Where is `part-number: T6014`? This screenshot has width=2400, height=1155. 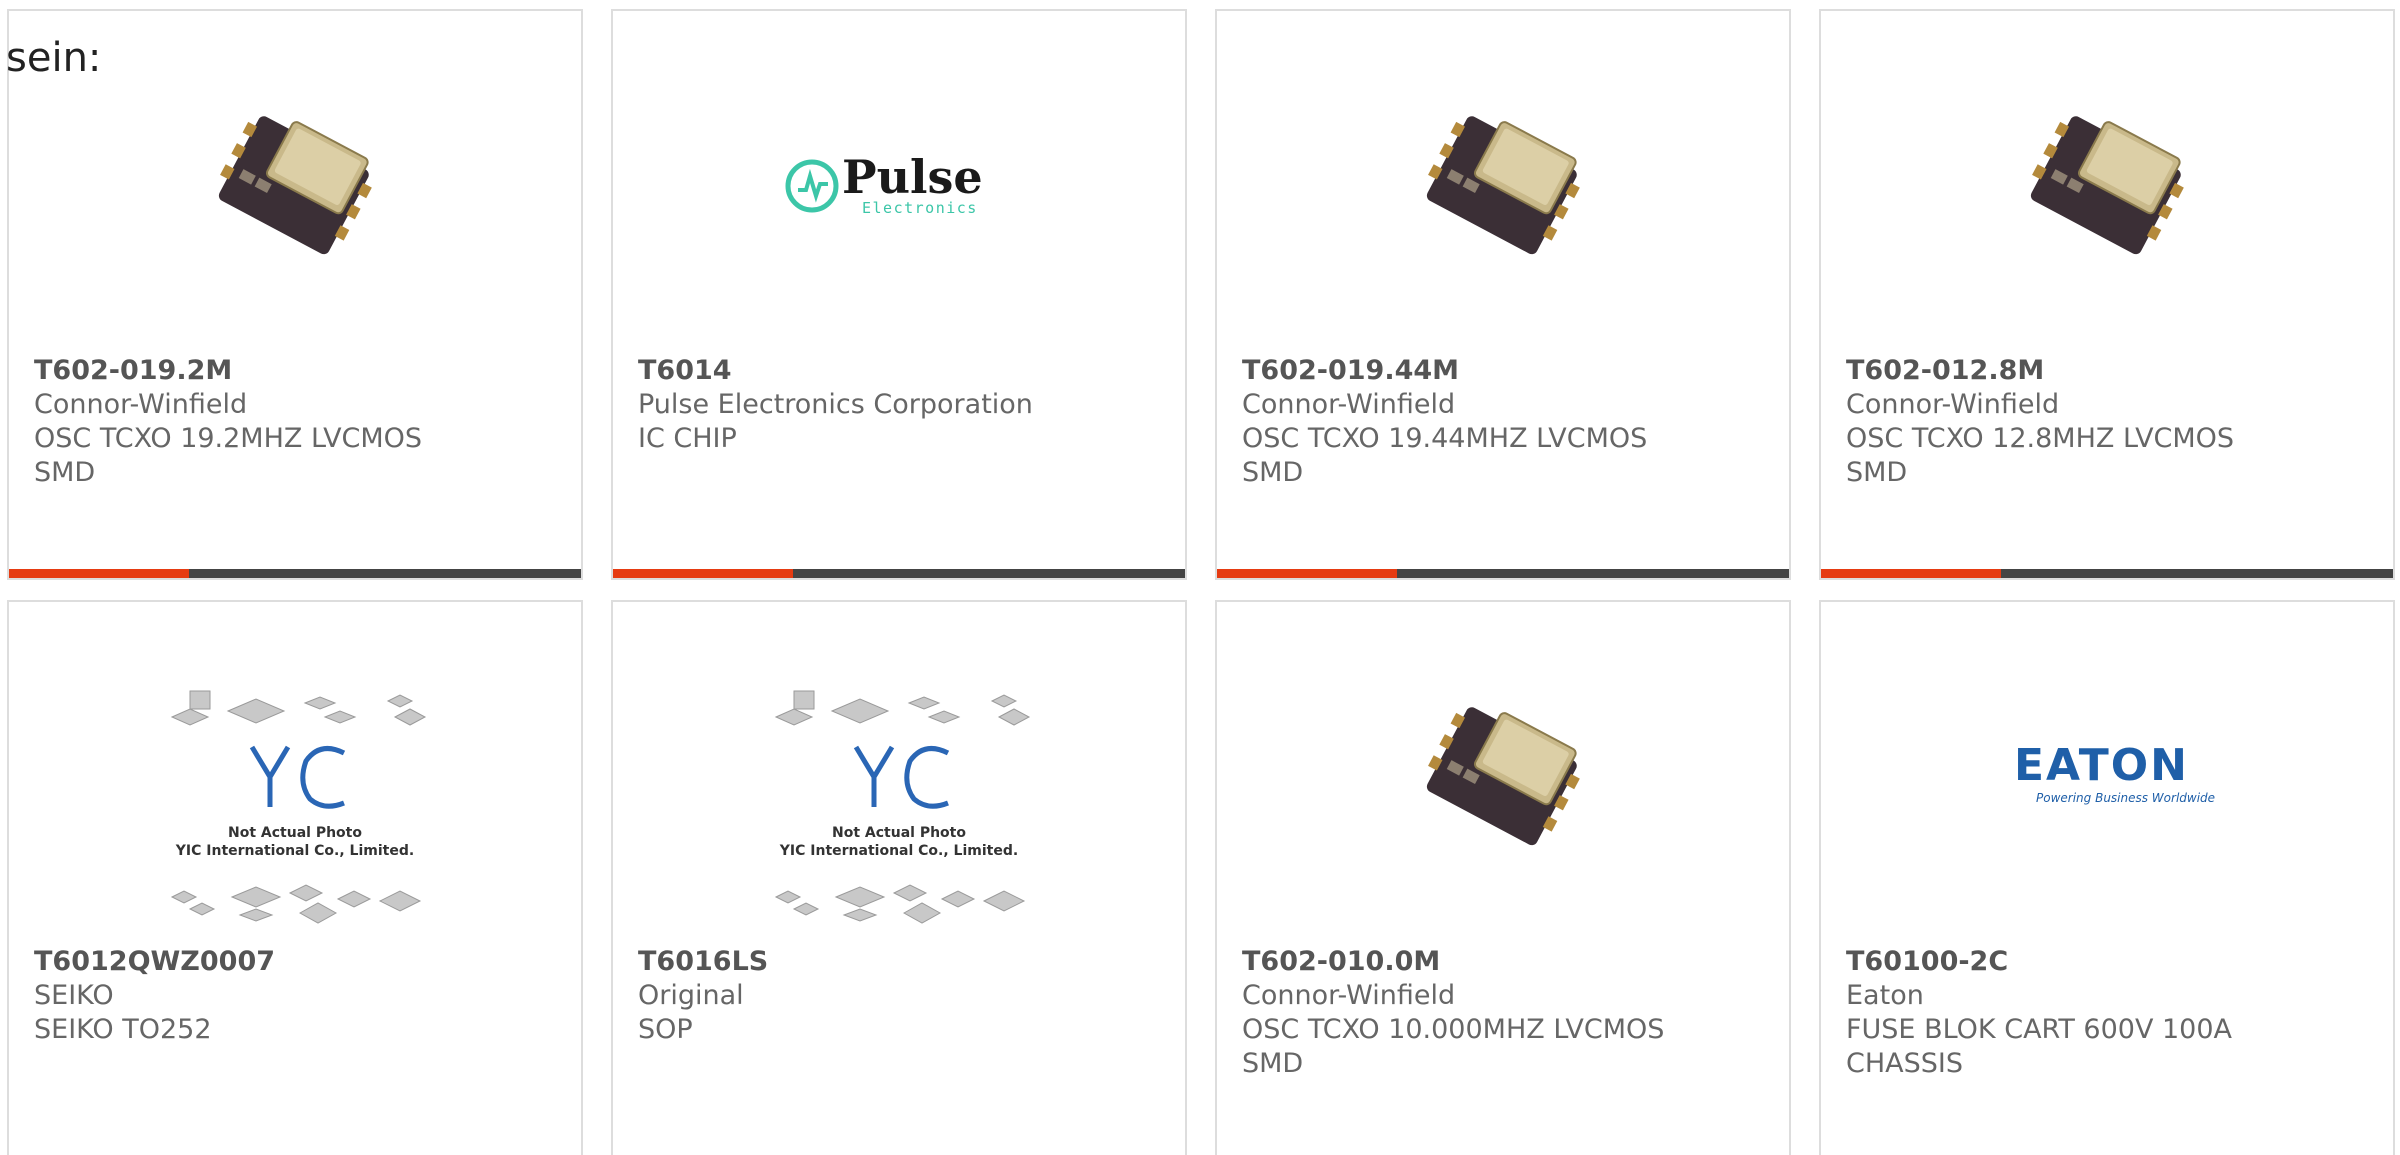
part-number: T6014 is located at coordinates (901, 371).